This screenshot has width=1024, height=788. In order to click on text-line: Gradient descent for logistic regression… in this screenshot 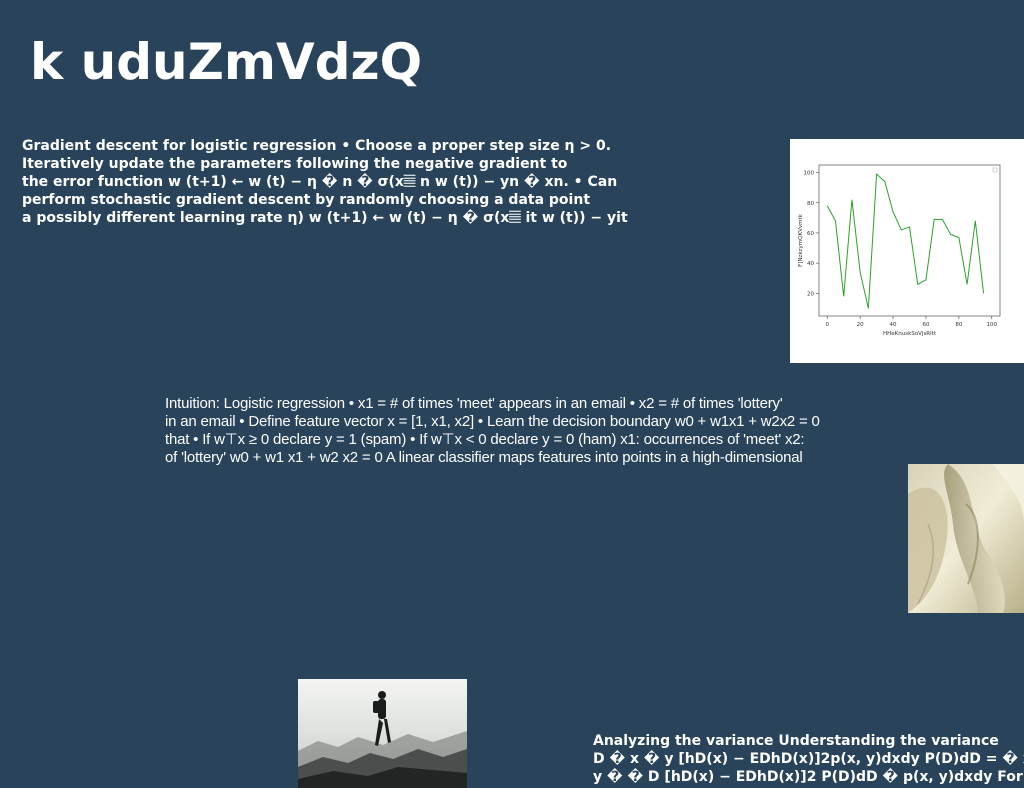, I will do `click(317, 146)`.